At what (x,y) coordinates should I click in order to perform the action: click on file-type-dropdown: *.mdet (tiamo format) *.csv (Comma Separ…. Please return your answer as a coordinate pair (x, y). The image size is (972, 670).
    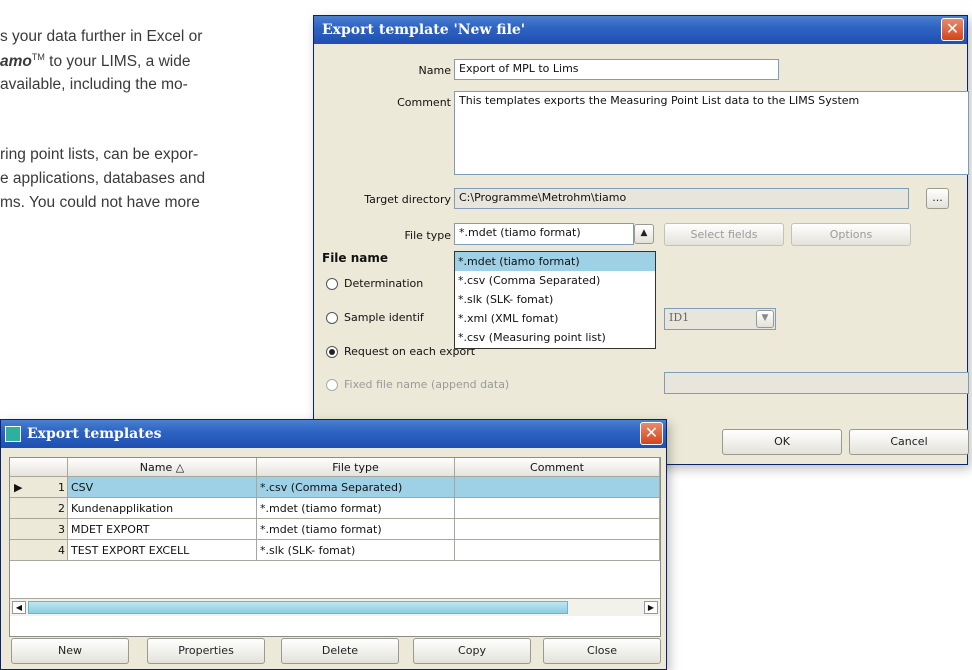
    Looking at the image, I should click on (555, 300).